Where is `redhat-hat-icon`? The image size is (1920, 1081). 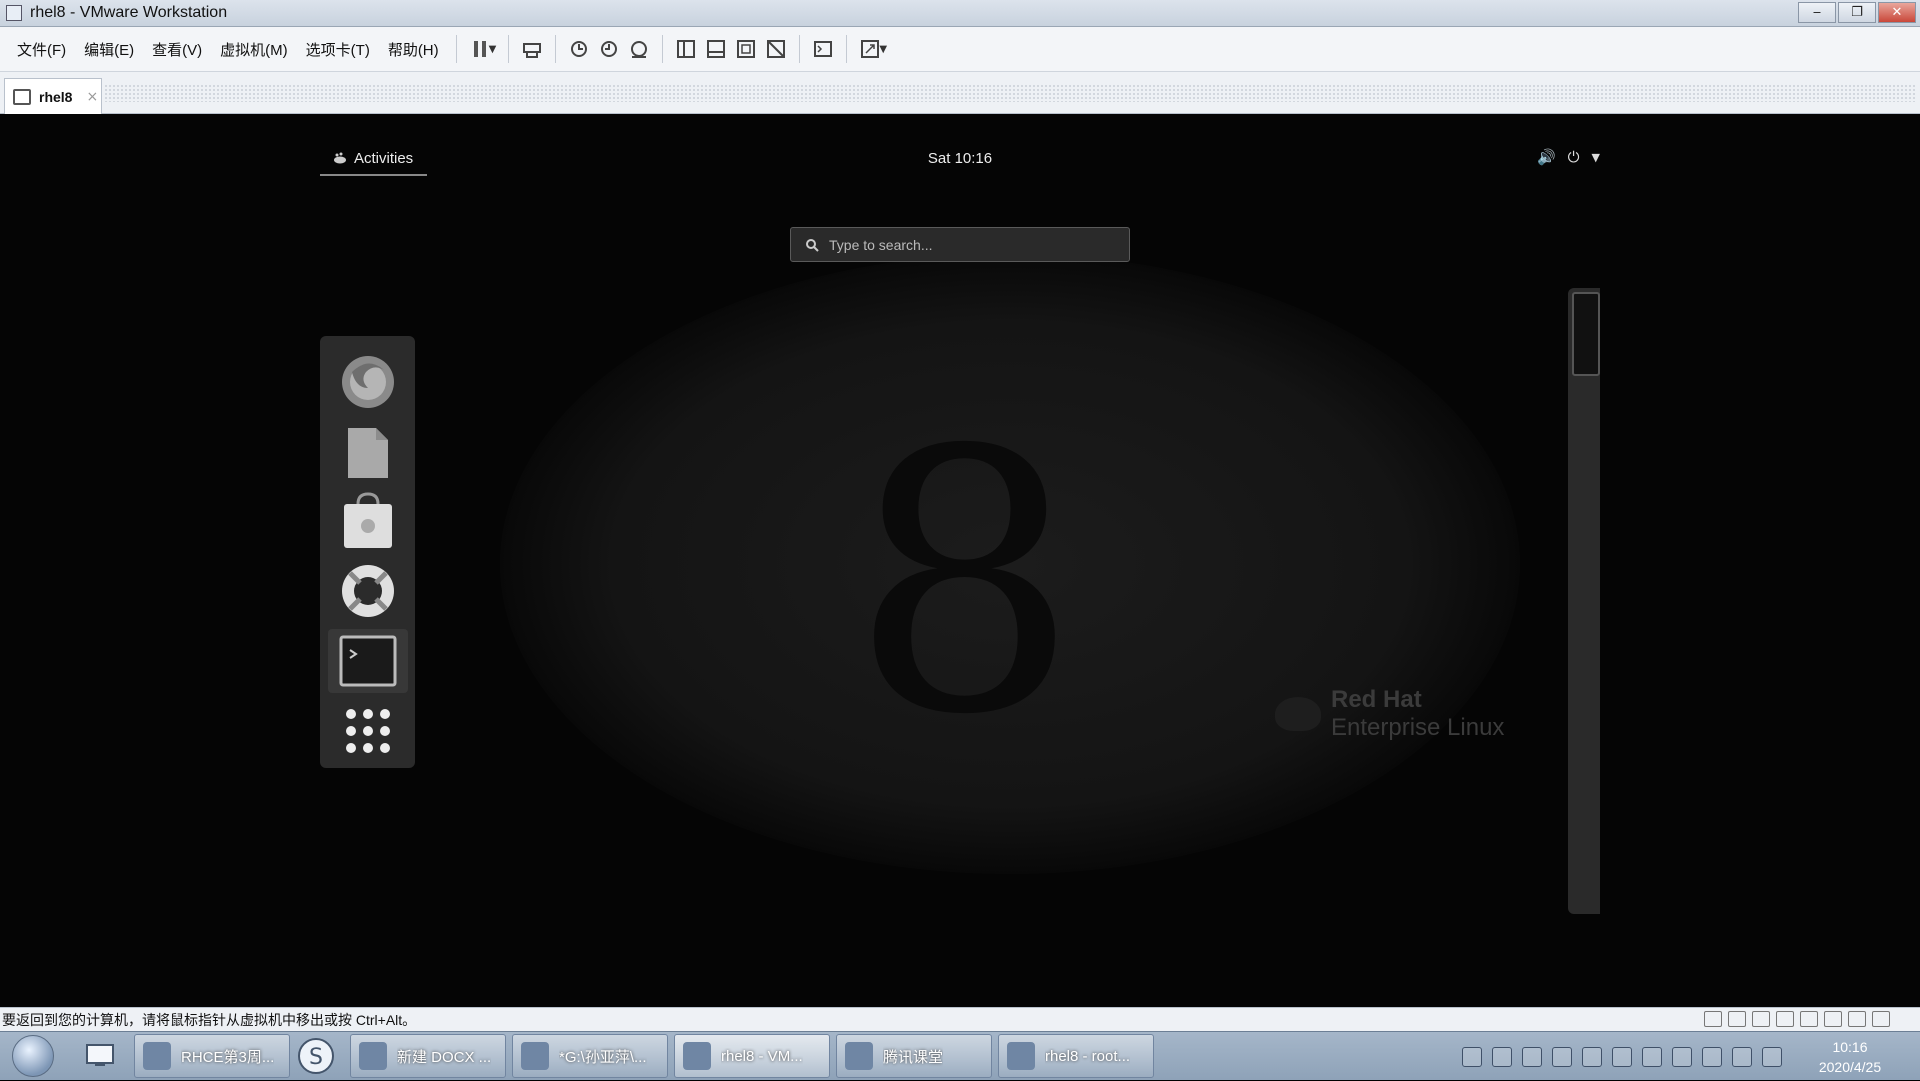 redhat-hat-icon is located at coordinates (1298, 714).